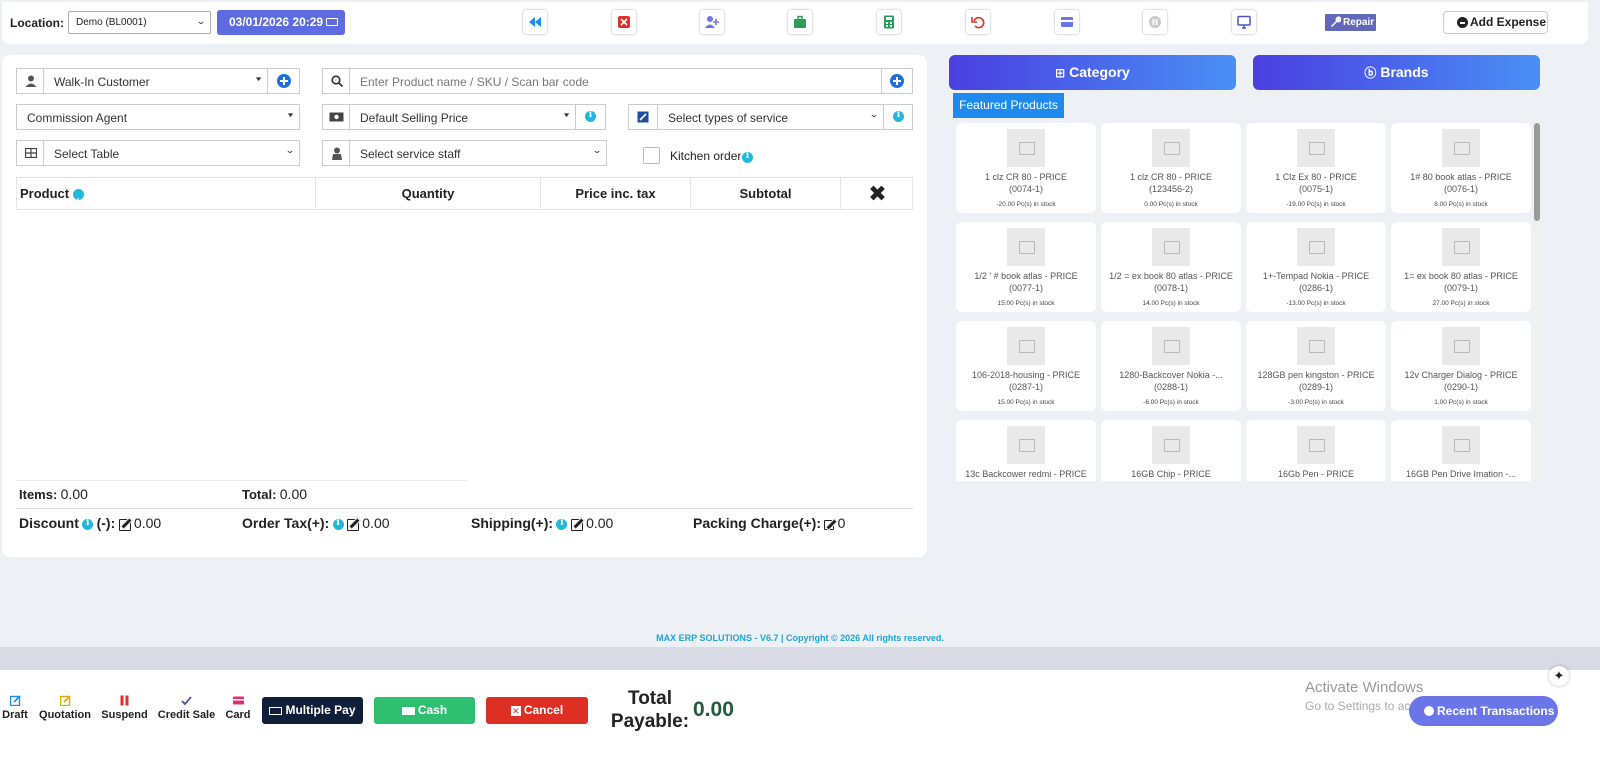 The image size is (1600, 768). Describe the element at coordinates (829, 524) in the screenshot. I see `edit-packing-icon` at that location.